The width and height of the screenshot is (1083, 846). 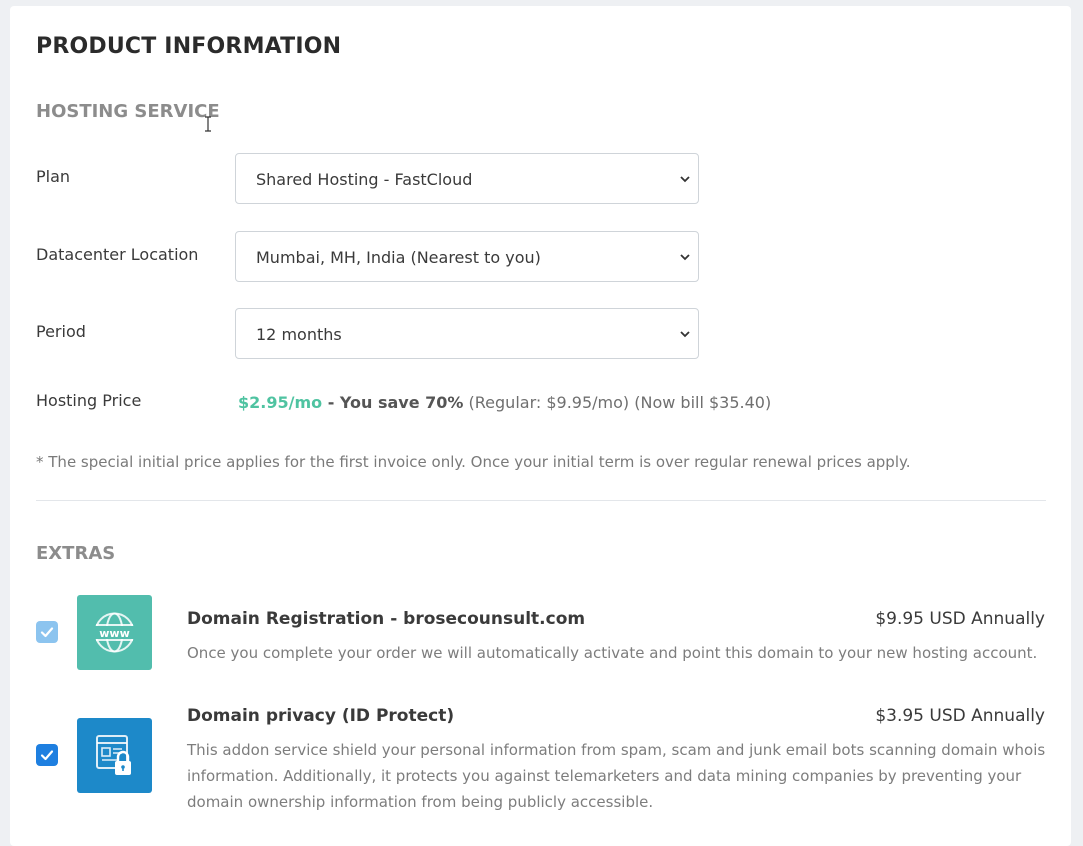 What do you see at coordinates (76, 553) in the screenshot?
I see `extras-heading: EXTRAS` at bounding box center [76, 553].